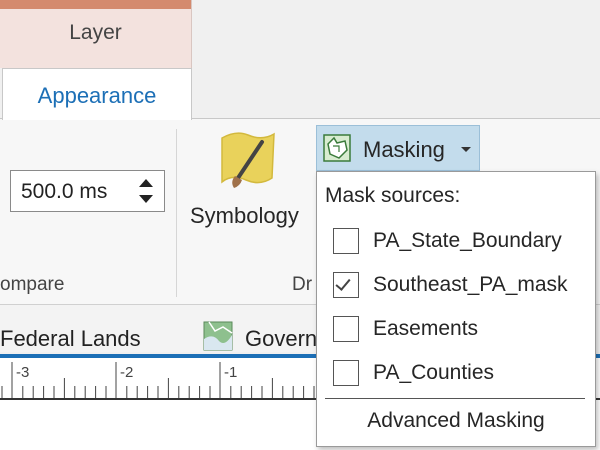 This screenshot has height=450, width=600. Describe the element at coordinates (455, 398) in the screenshot. I see `menu-divider` at that location.